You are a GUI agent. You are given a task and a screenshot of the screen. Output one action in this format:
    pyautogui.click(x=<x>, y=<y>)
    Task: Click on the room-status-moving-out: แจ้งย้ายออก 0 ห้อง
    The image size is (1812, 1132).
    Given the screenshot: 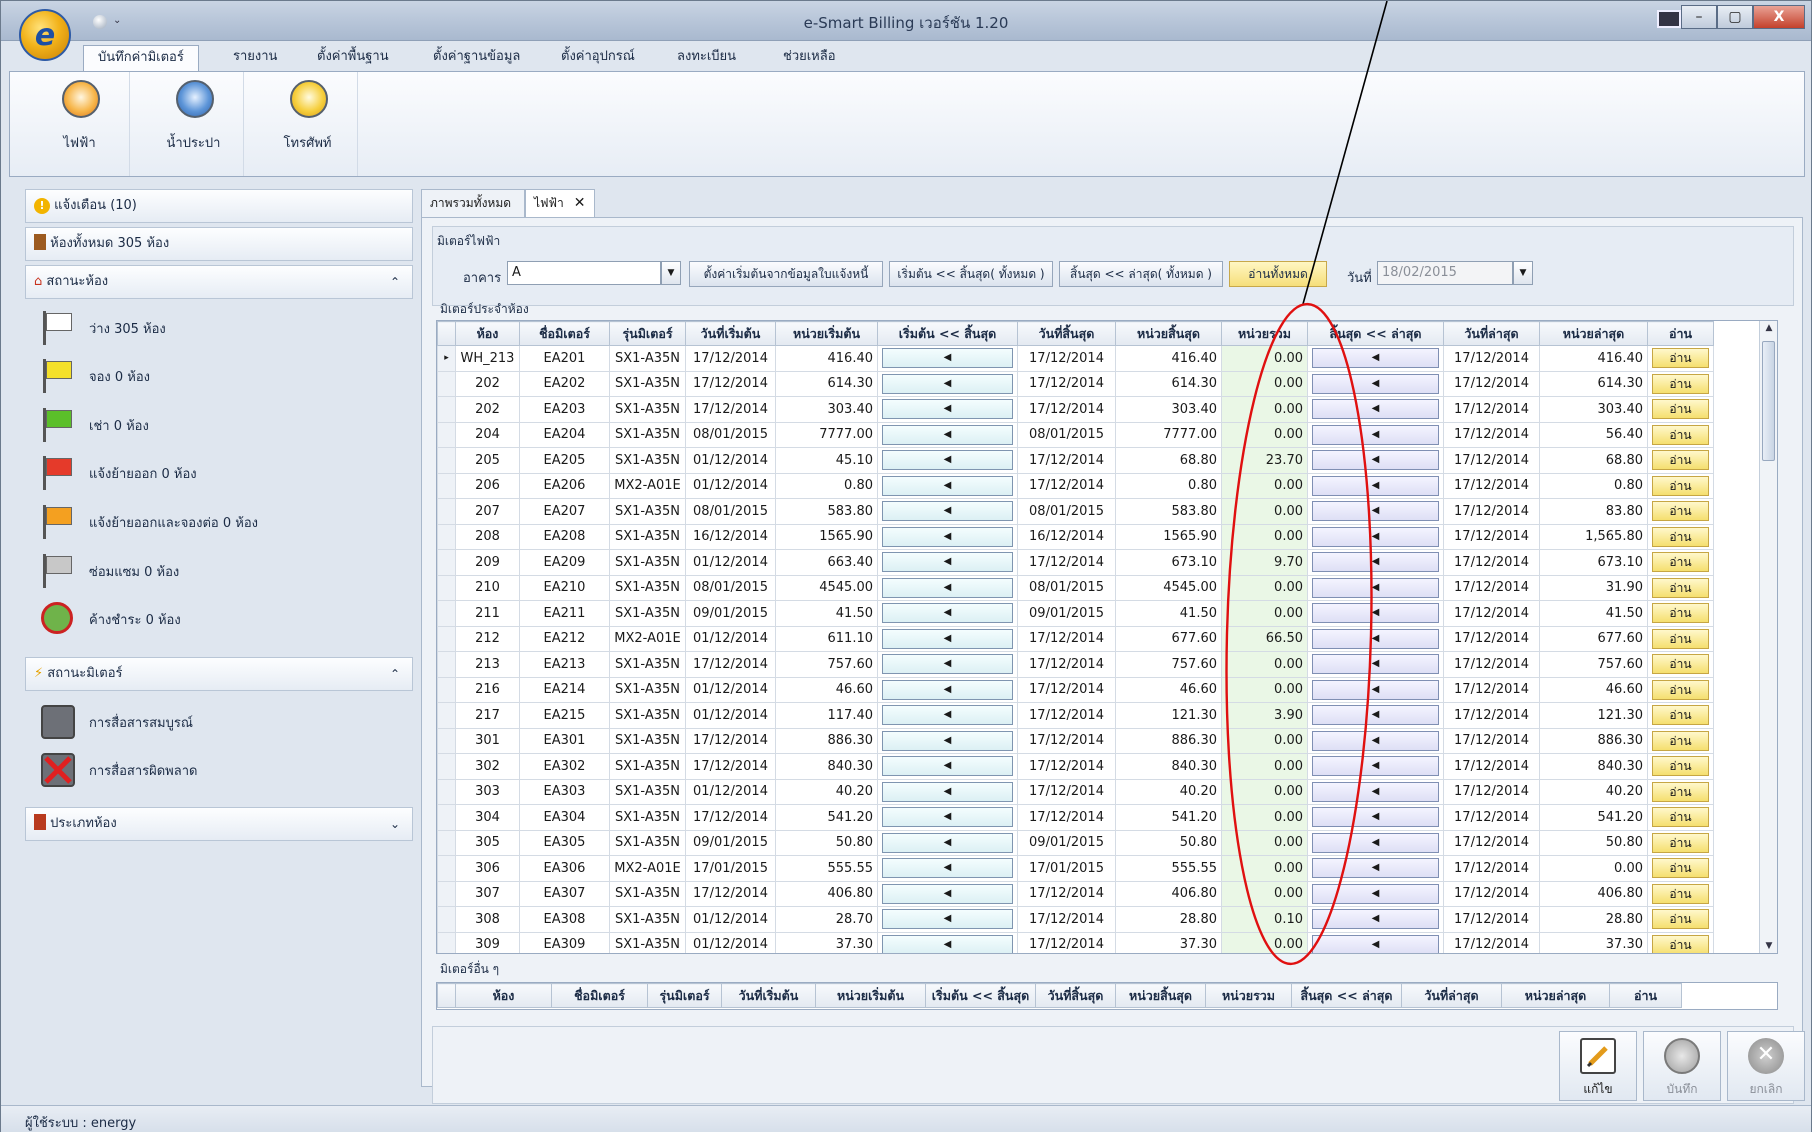 What is the action you would take?
    pyautogui.click(x=220, y=472)
    